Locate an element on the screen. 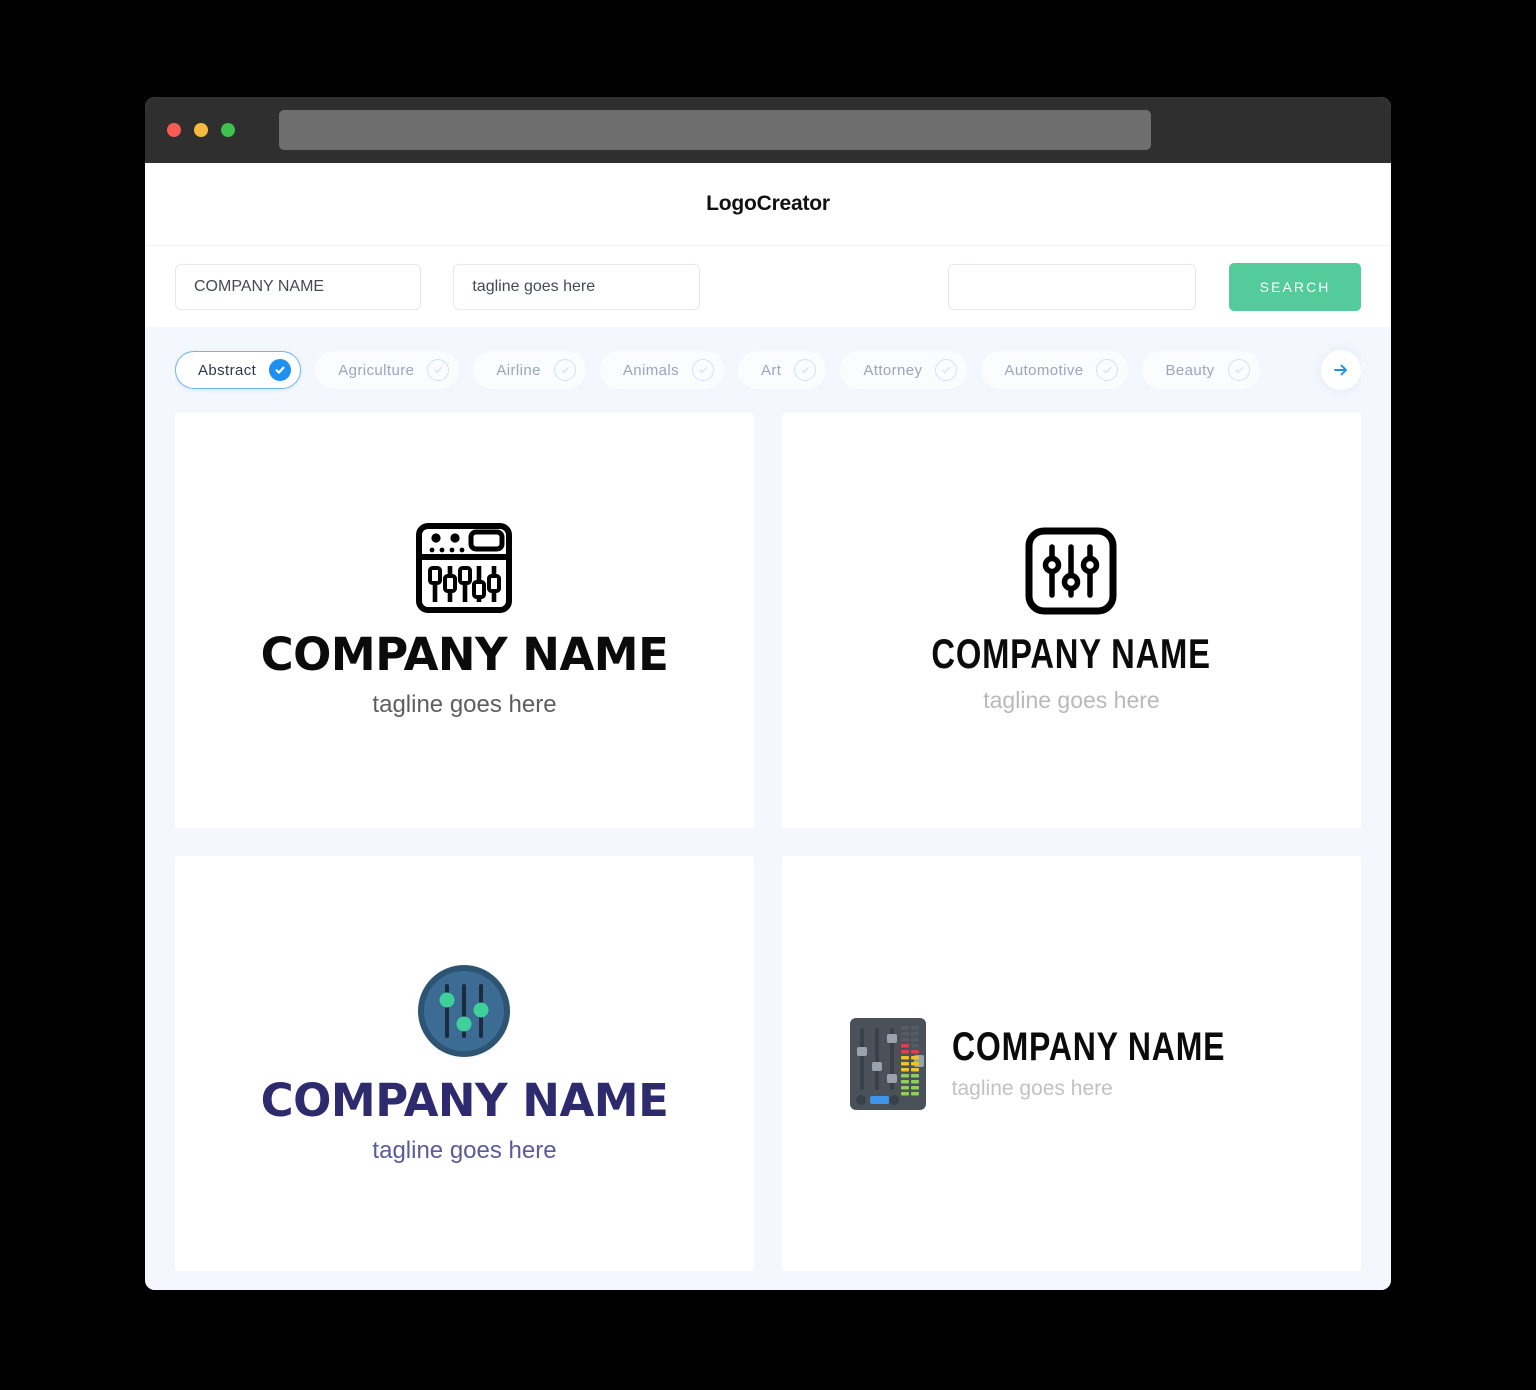 The image size is (1536, 1390). category-chip-abstract: Abstract is located at coordinates (238, 370).